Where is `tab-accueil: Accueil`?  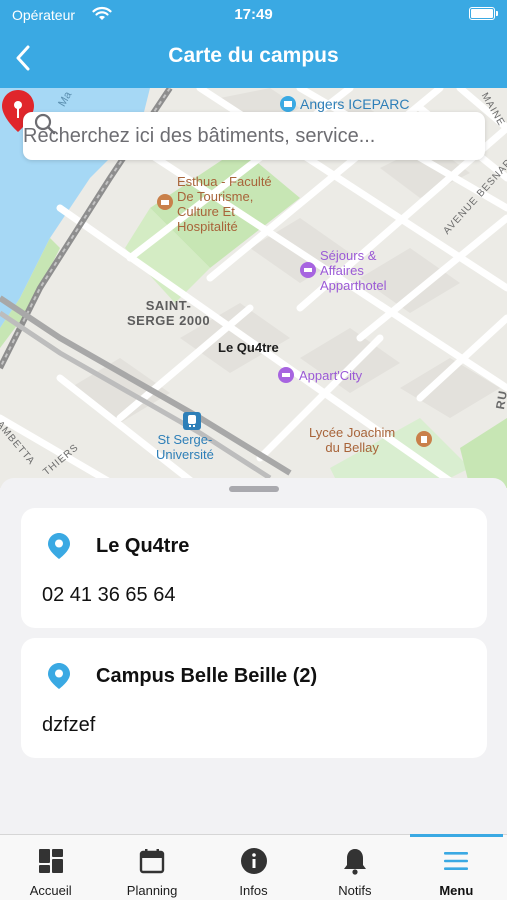 tab-accueil: Accueil is located at coordinates (50, 867).